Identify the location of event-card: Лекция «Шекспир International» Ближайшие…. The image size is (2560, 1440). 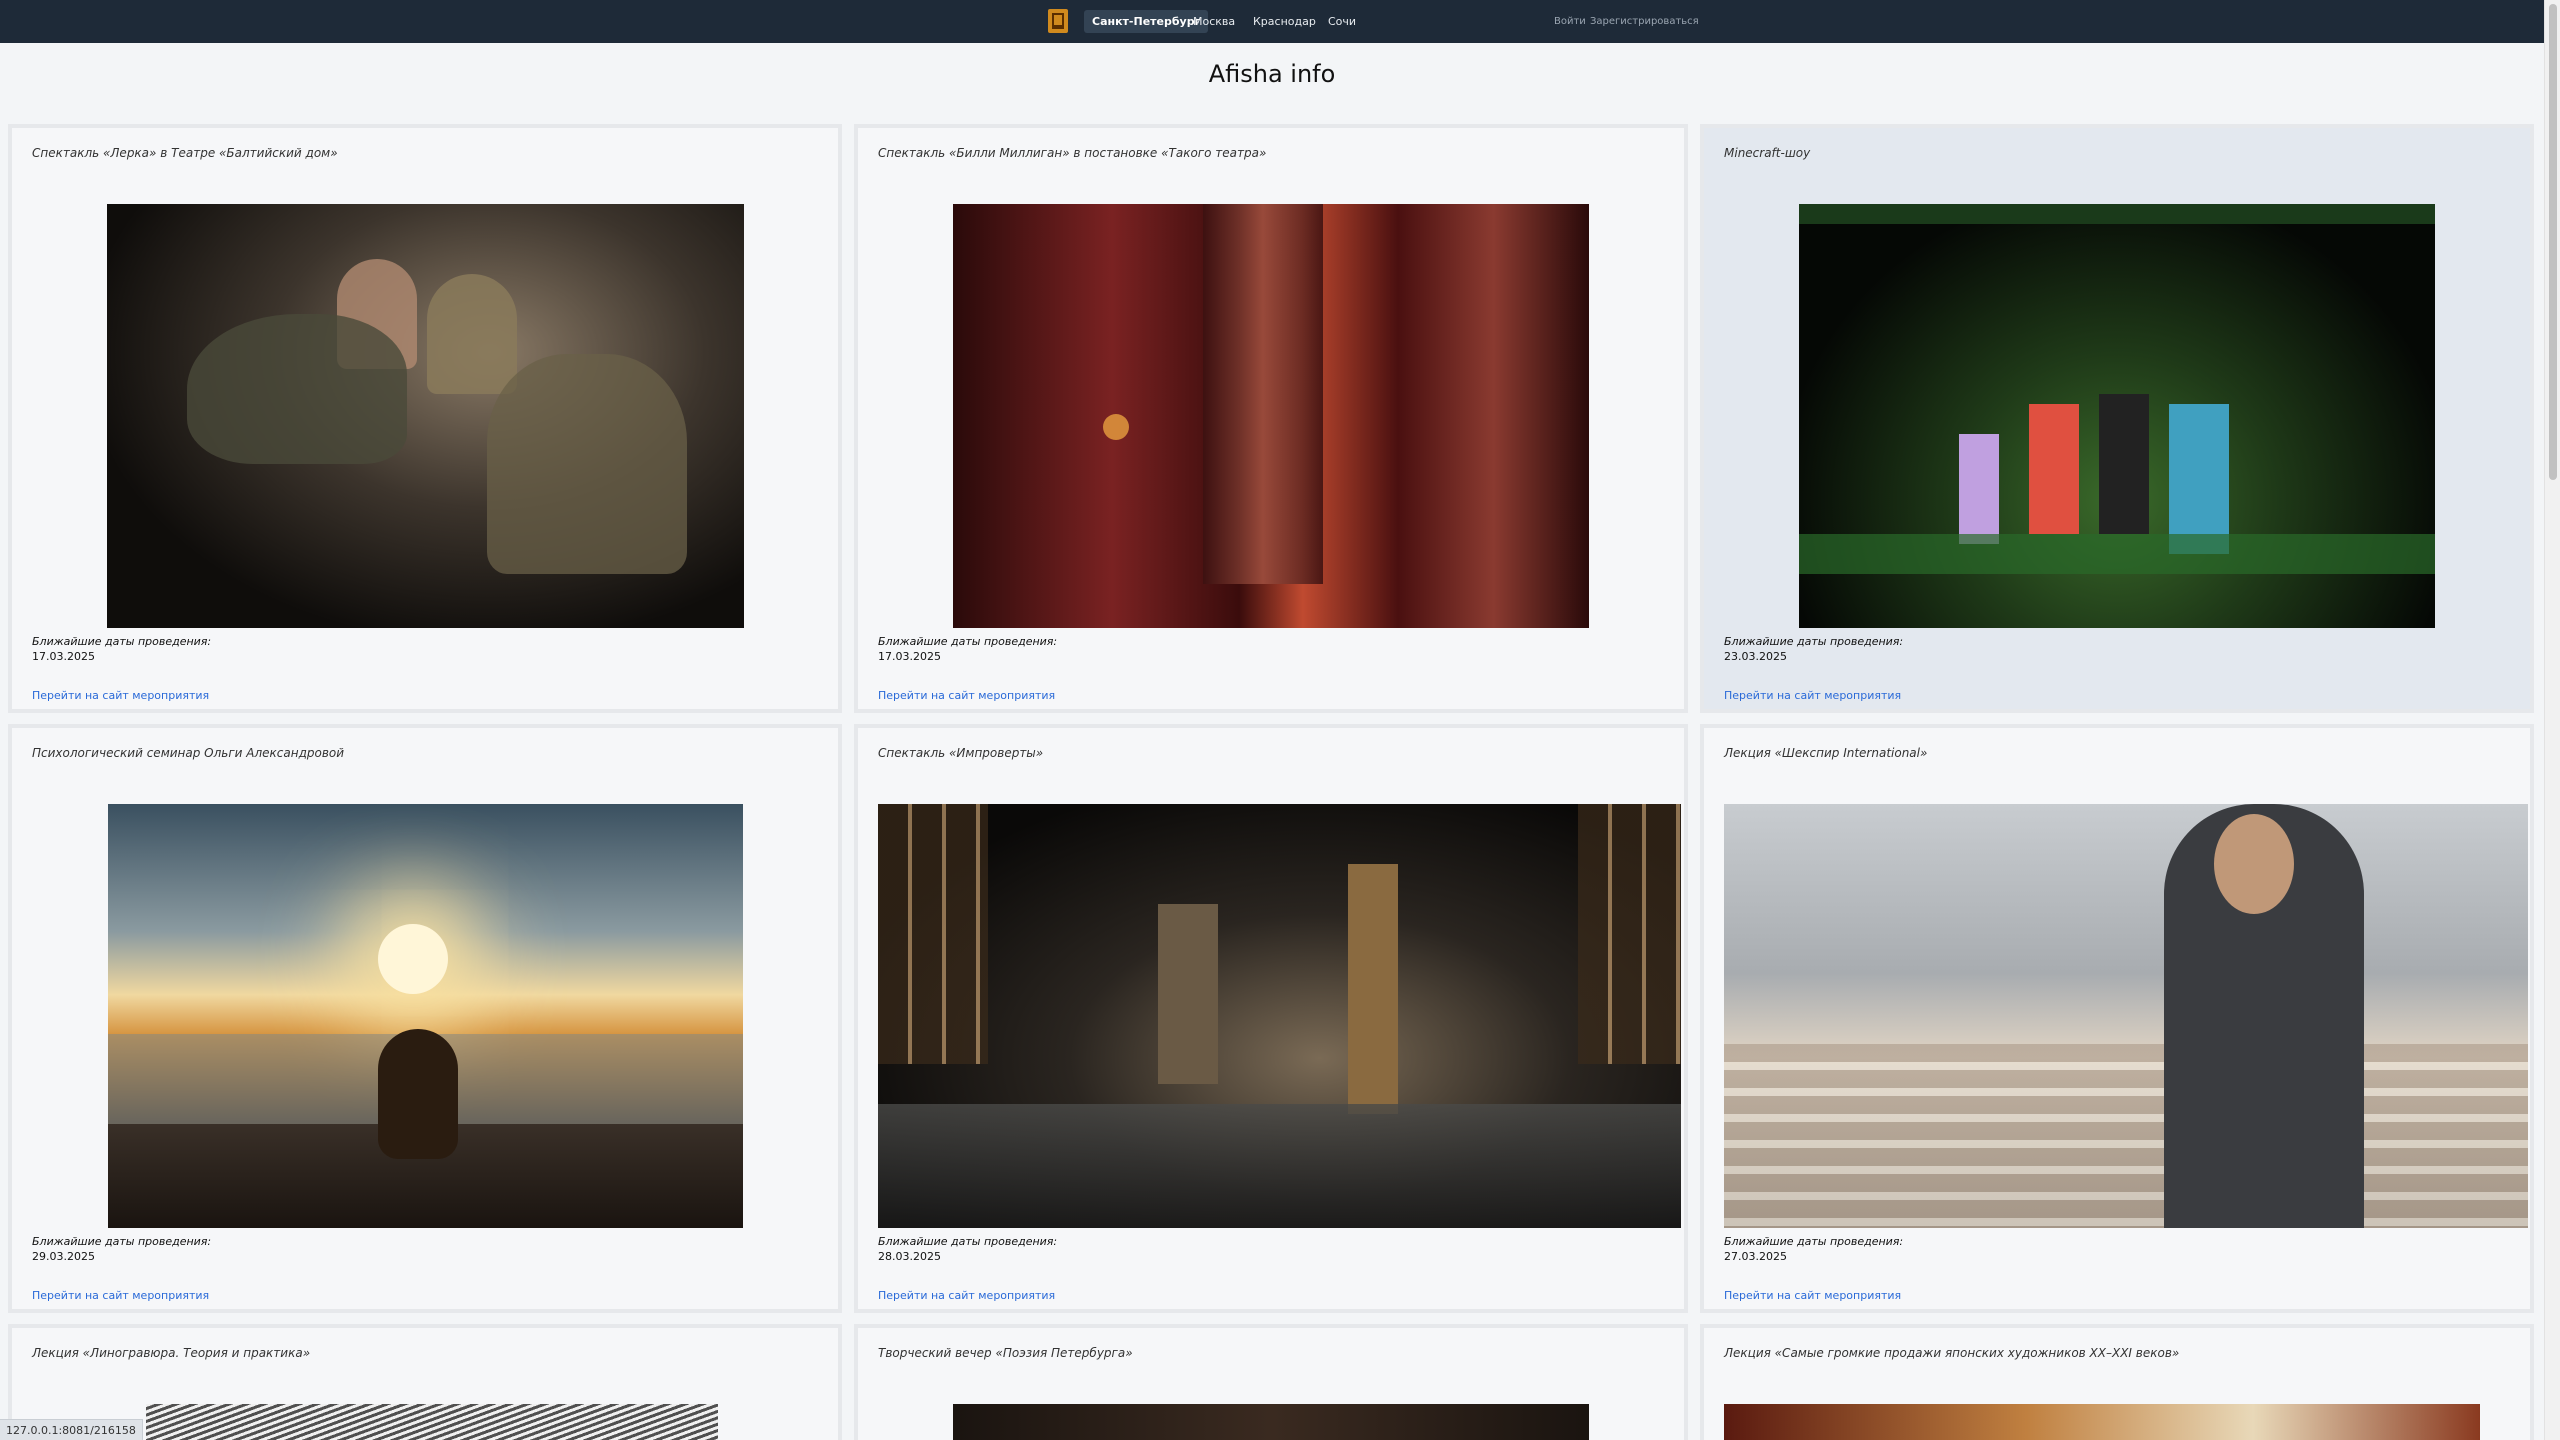
(2117, 1018).